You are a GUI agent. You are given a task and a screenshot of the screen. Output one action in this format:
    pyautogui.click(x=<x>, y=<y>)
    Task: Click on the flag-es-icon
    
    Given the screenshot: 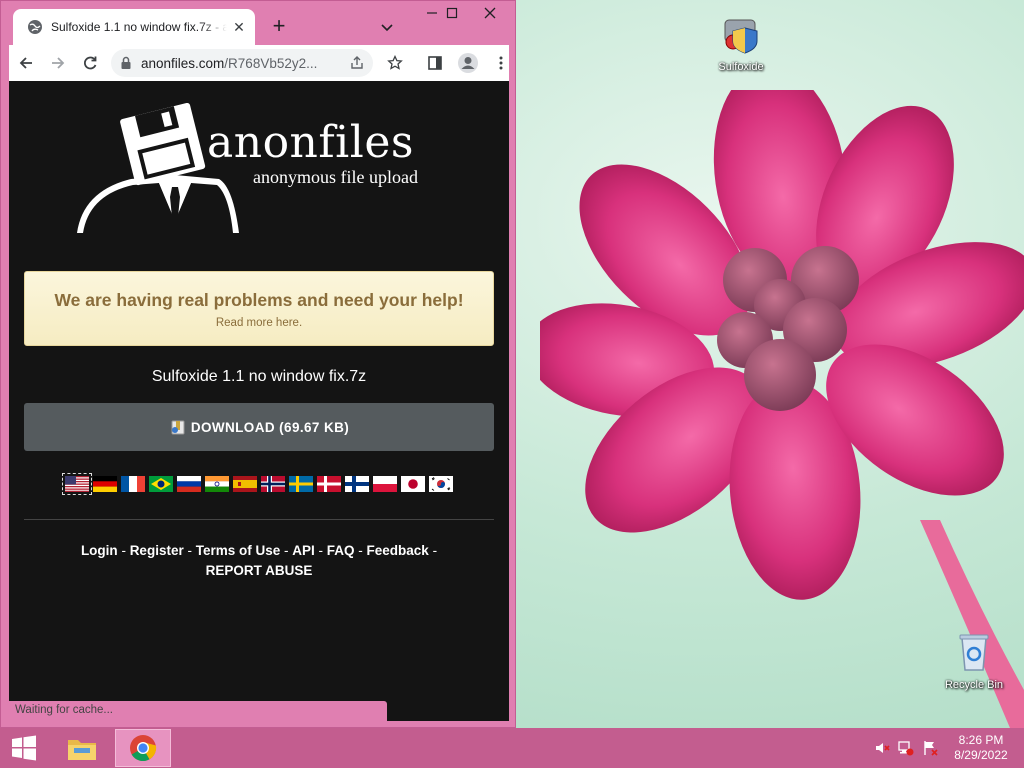 What is the action you would take?
    pyautogui.click(x=245, y=484)
    